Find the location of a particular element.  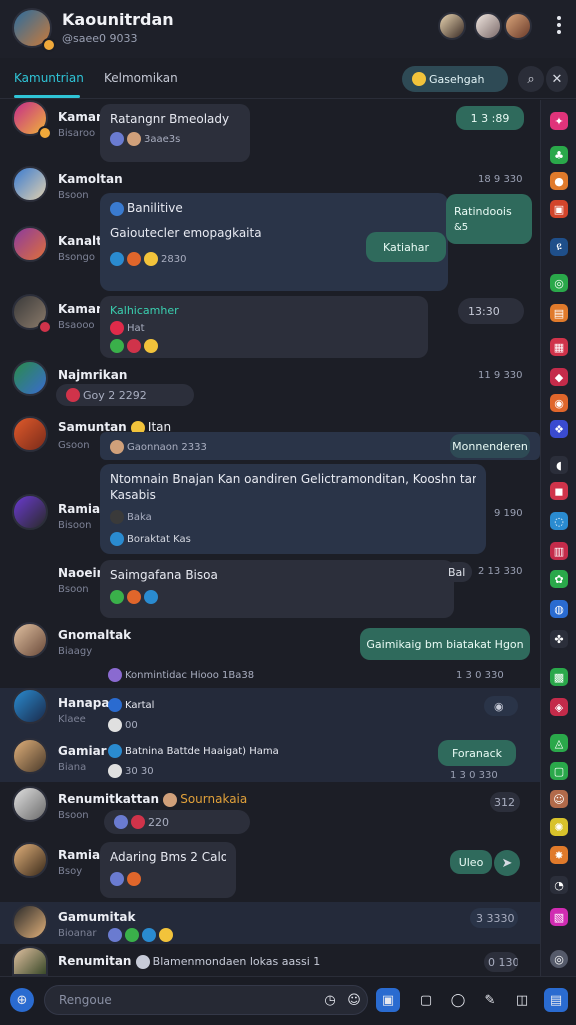

rail-icon-16: ✿ is located at coordinates (559, 579).